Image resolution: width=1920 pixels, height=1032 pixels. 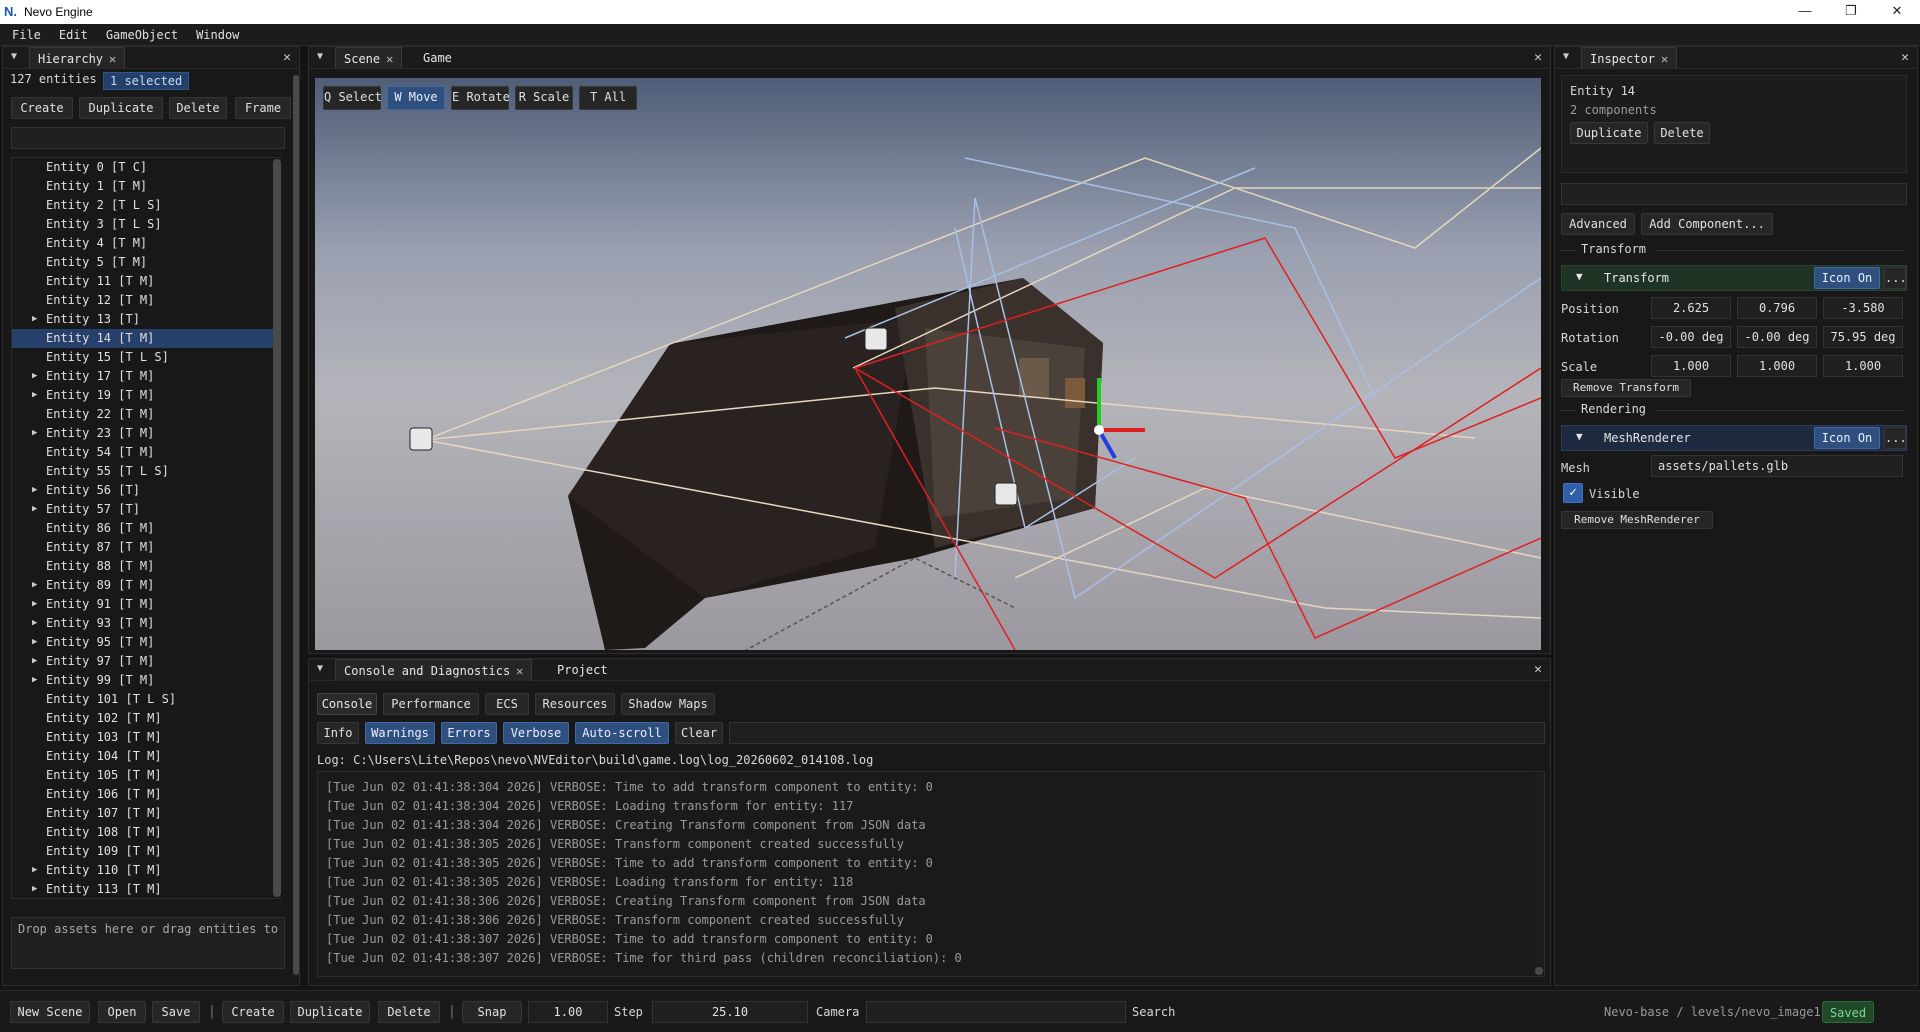 I want to click on inspector-search-input, so click(x=1734, y=194).